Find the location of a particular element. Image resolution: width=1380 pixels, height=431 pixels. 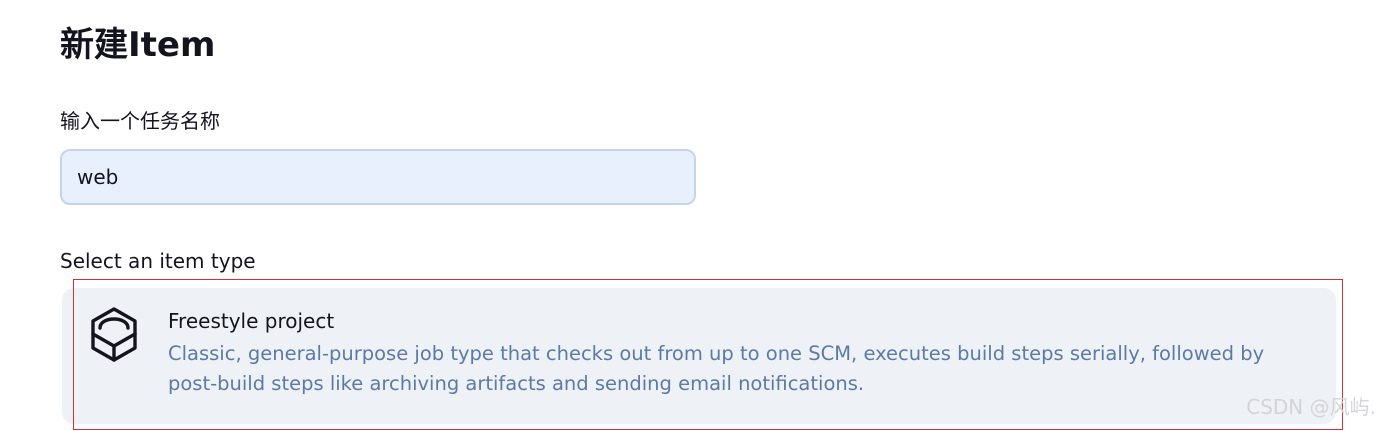

item-type-title: Freestyle project is located at coordinates (251, 321).